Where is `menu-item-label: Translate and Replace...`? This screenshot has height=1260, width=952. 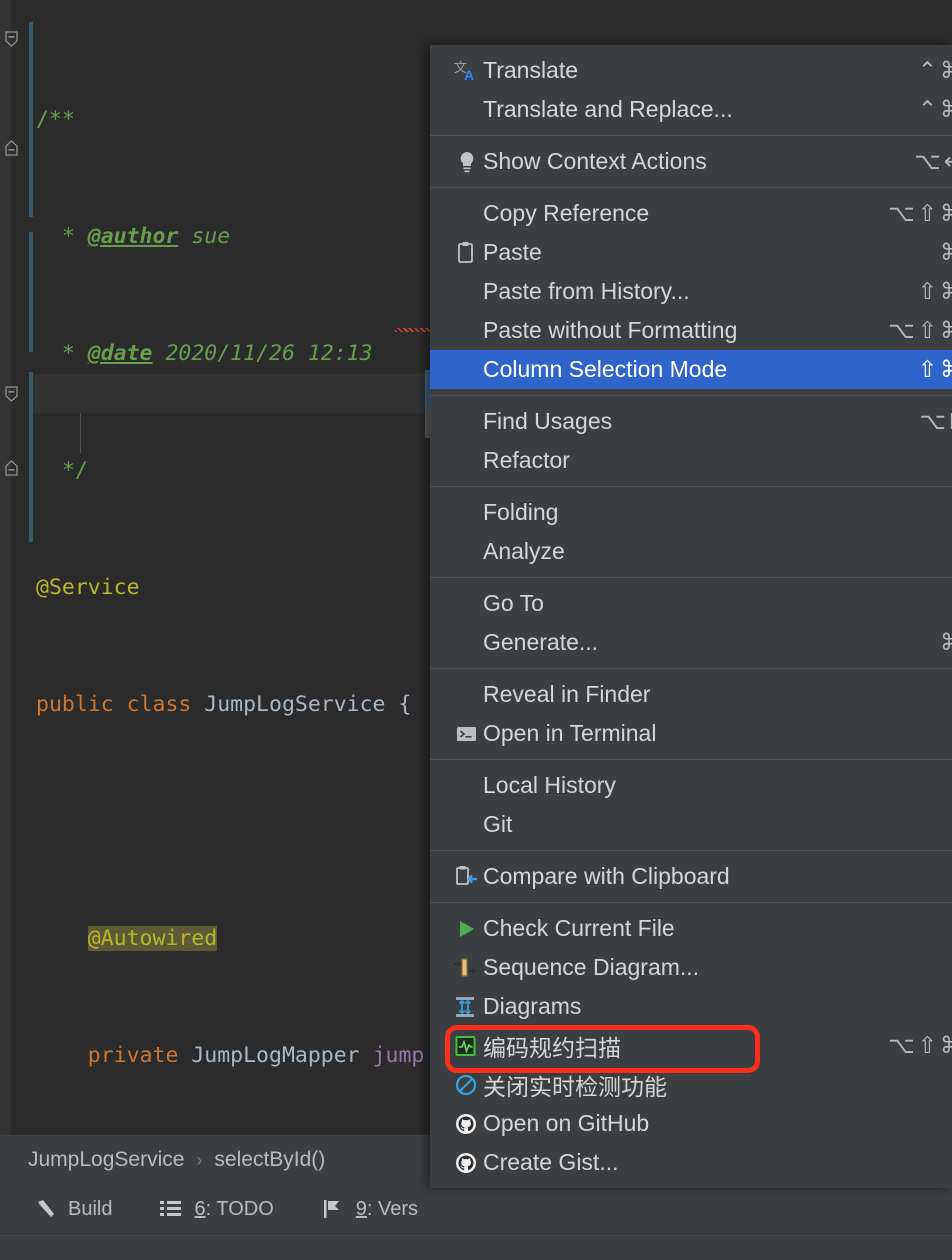 menu-item-label: Translate and Replace... is located at coordinates (608, 109).